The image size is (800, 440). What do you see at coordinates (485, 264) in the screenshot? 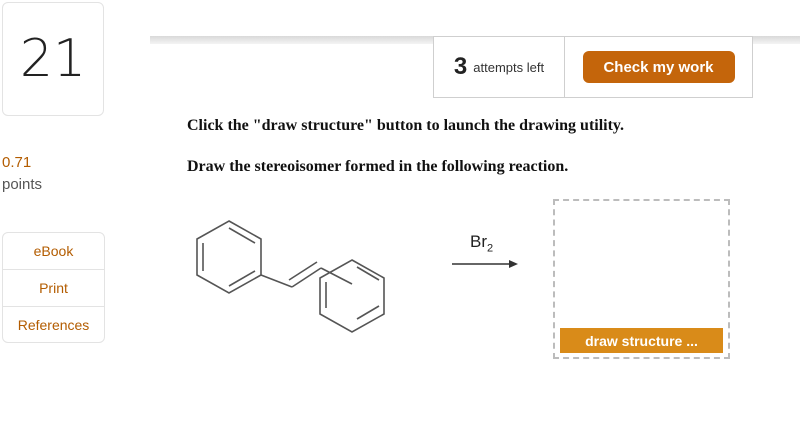
I see `right-arrow-icon` at bounding box center [485, 264].